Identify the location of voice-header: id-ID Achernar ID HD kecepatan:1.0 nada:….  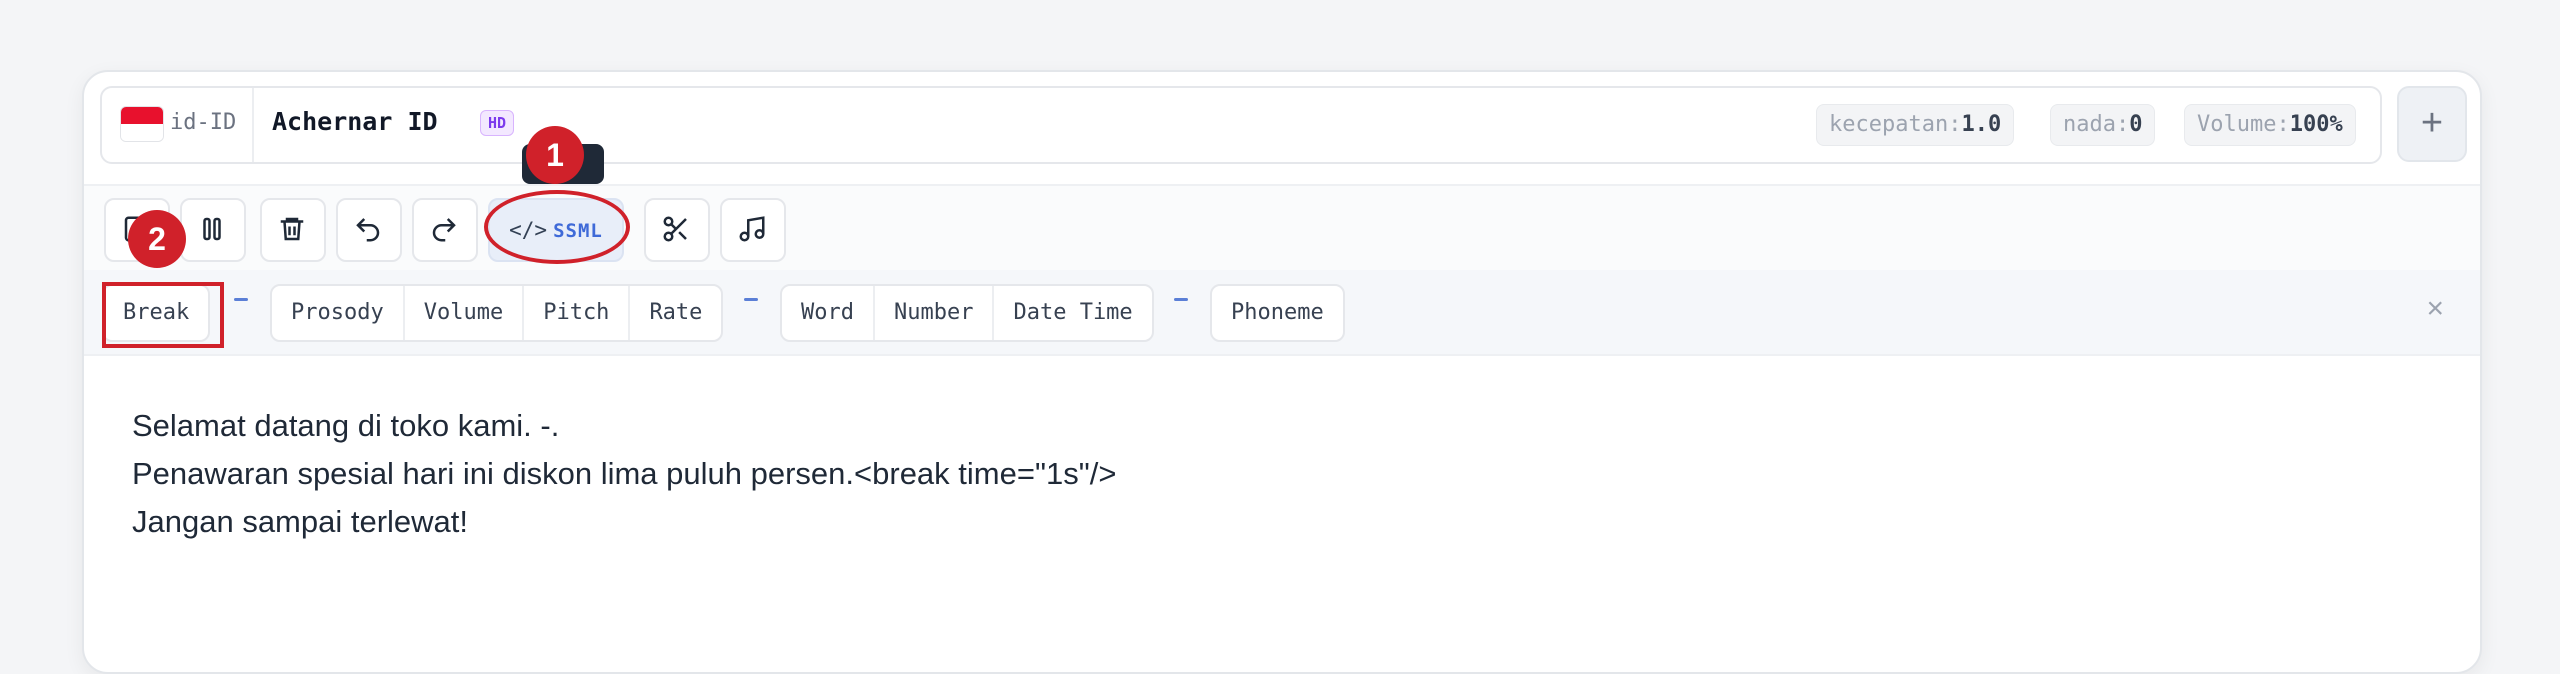
(1241, 125).